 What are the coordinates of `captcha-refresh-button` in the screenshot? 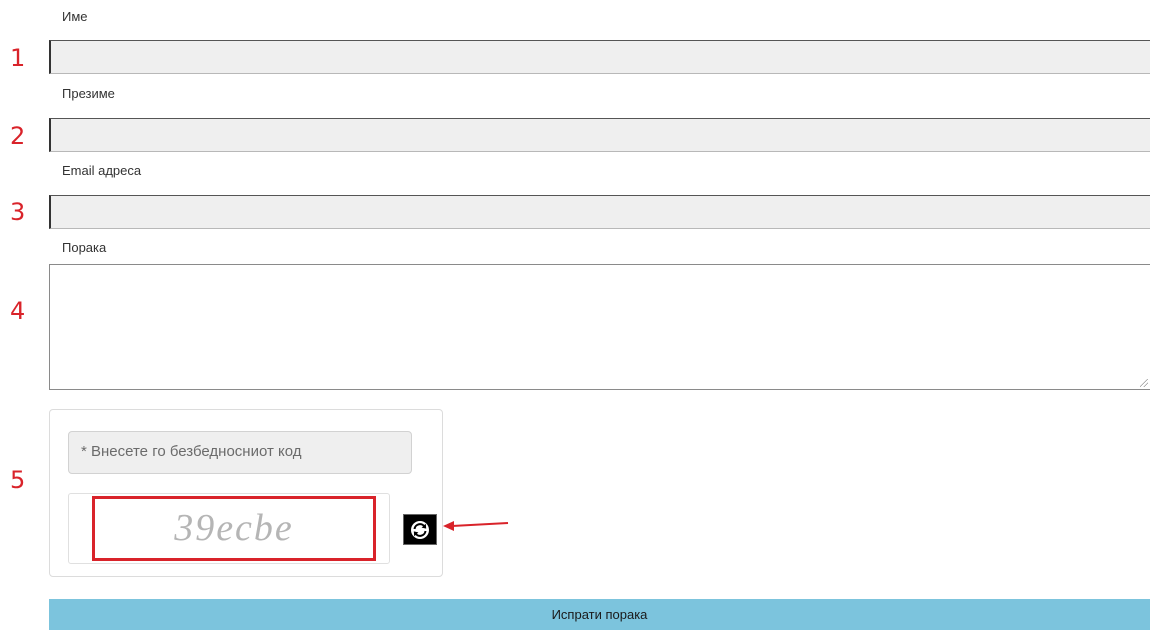 It's located at (420, 529).